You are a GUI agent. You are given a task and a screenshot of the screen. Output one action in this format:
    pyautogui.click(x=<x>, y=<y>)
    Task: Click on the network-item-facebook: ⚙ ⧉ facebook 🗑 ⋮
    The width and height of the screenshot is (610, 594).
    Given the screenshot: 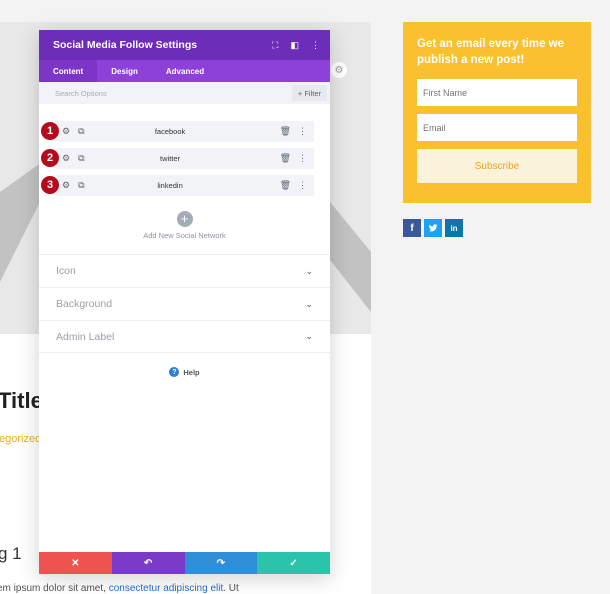 What is the action you would take?
    pyautogui.click(x=185, y=131)
    